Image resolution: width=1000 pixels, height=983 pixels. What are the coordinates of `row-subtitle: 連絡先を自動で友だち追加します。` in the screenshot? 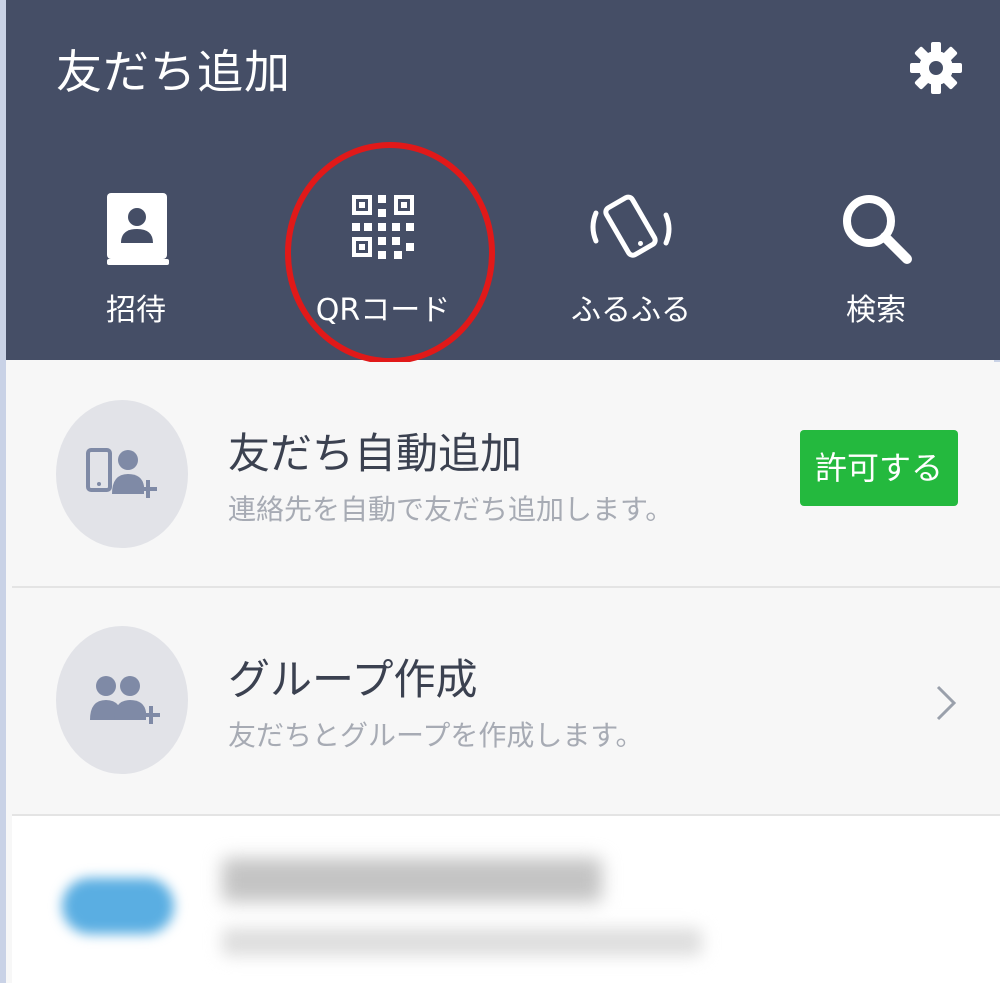 It's located at (451, 509).